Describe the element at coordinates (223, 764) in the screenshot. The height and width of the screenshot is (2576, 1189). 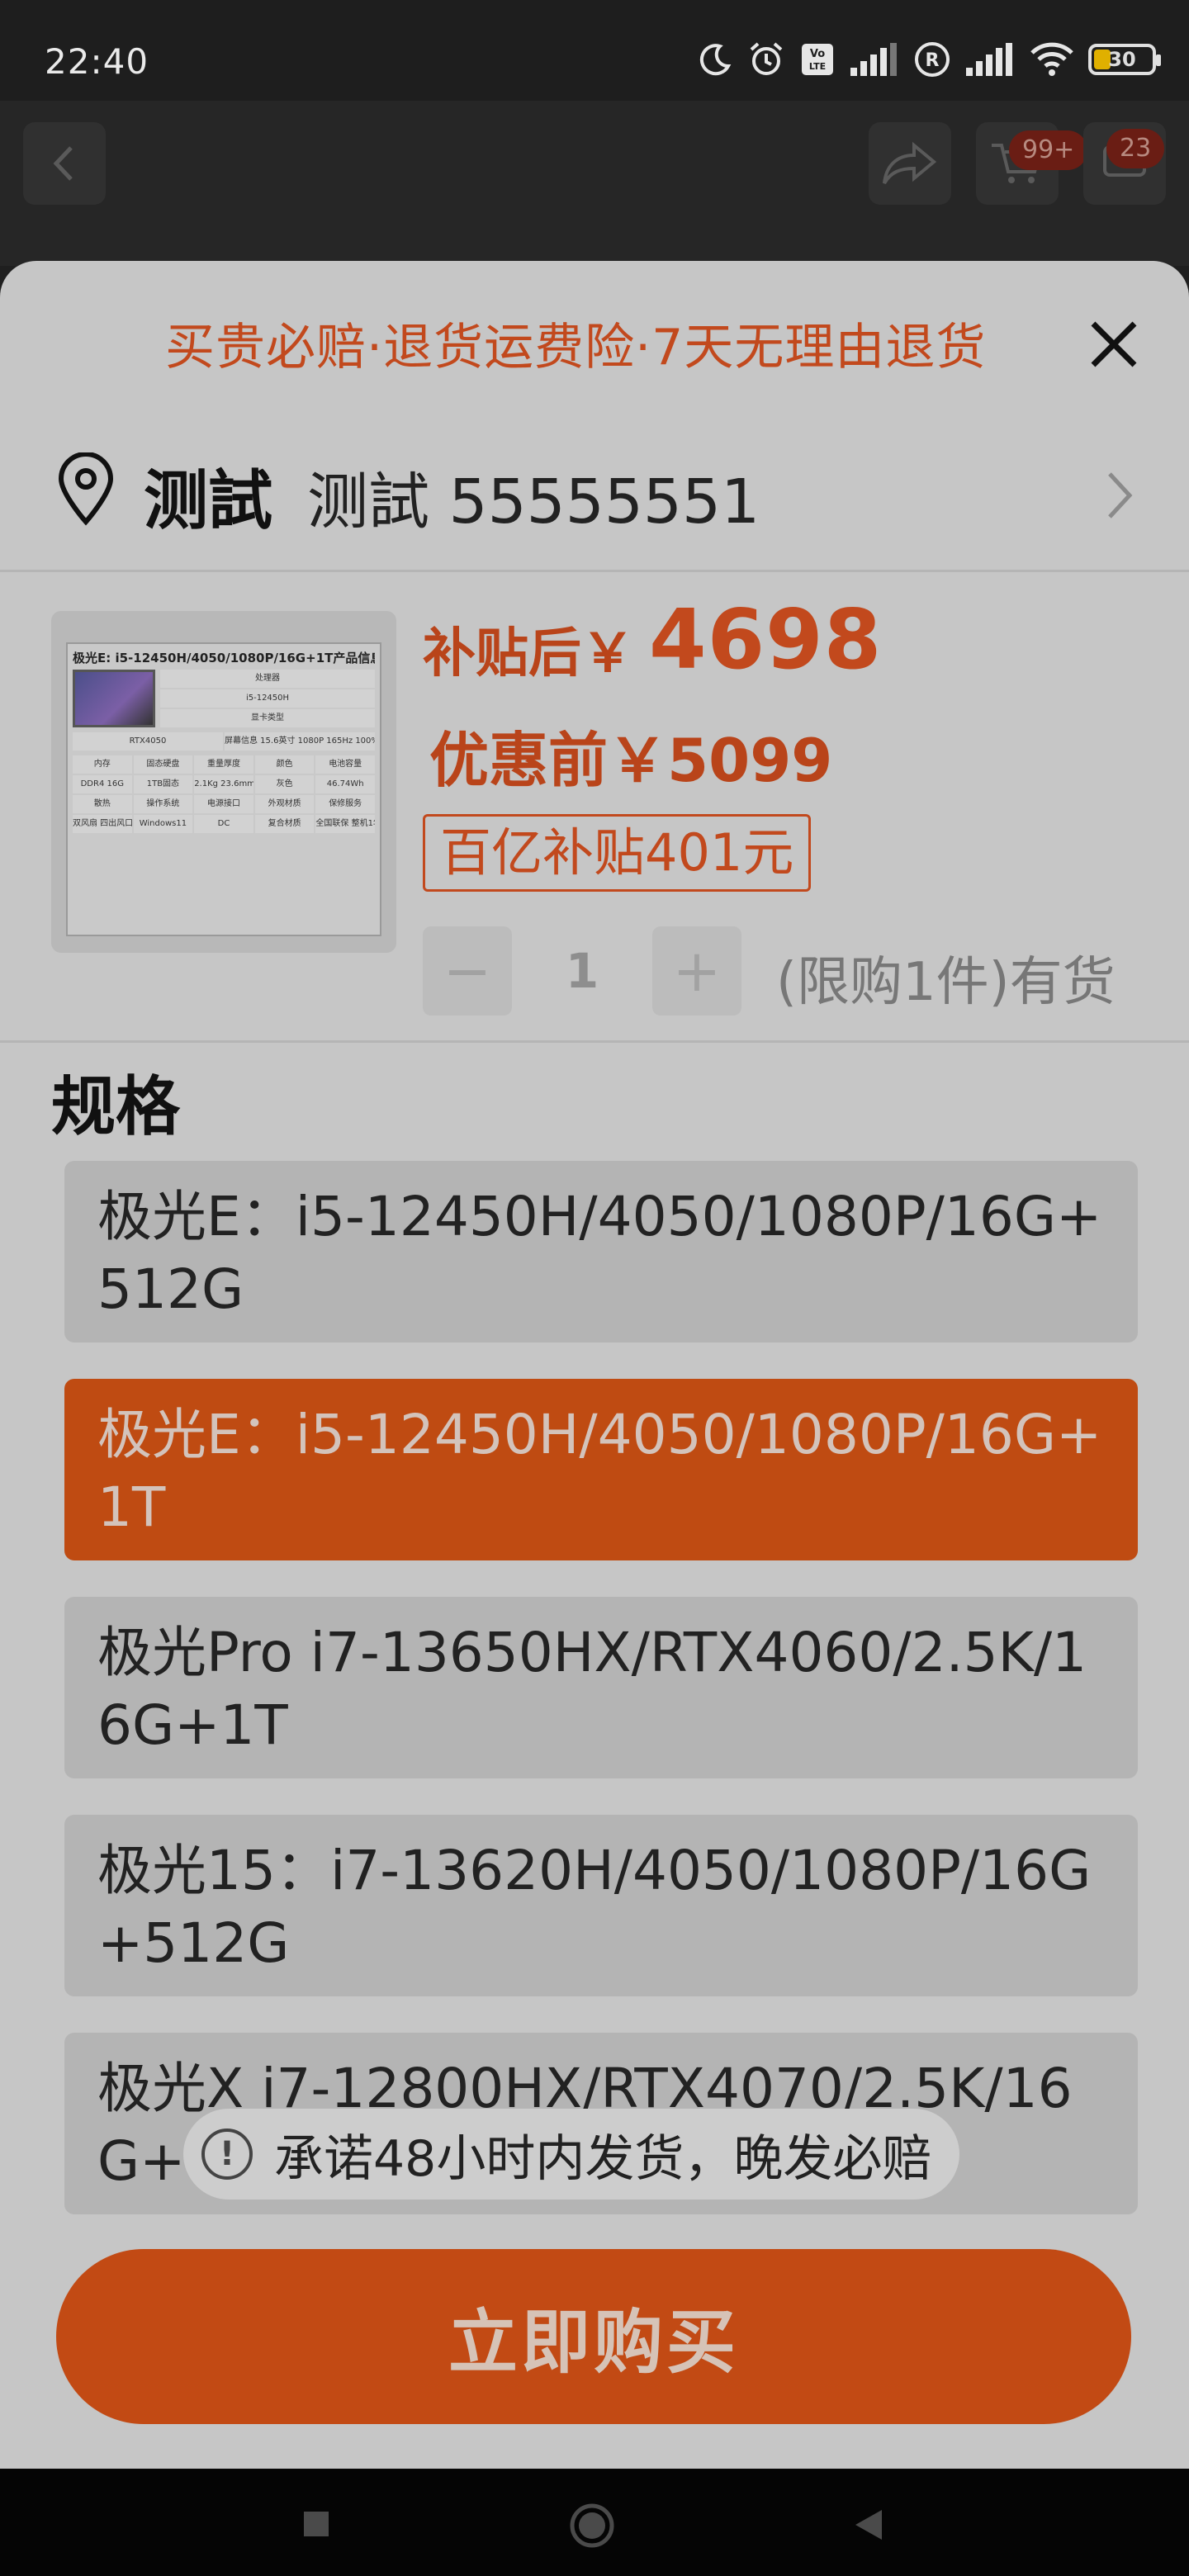
I see `thumb-cell: 重量厚度` at that location.